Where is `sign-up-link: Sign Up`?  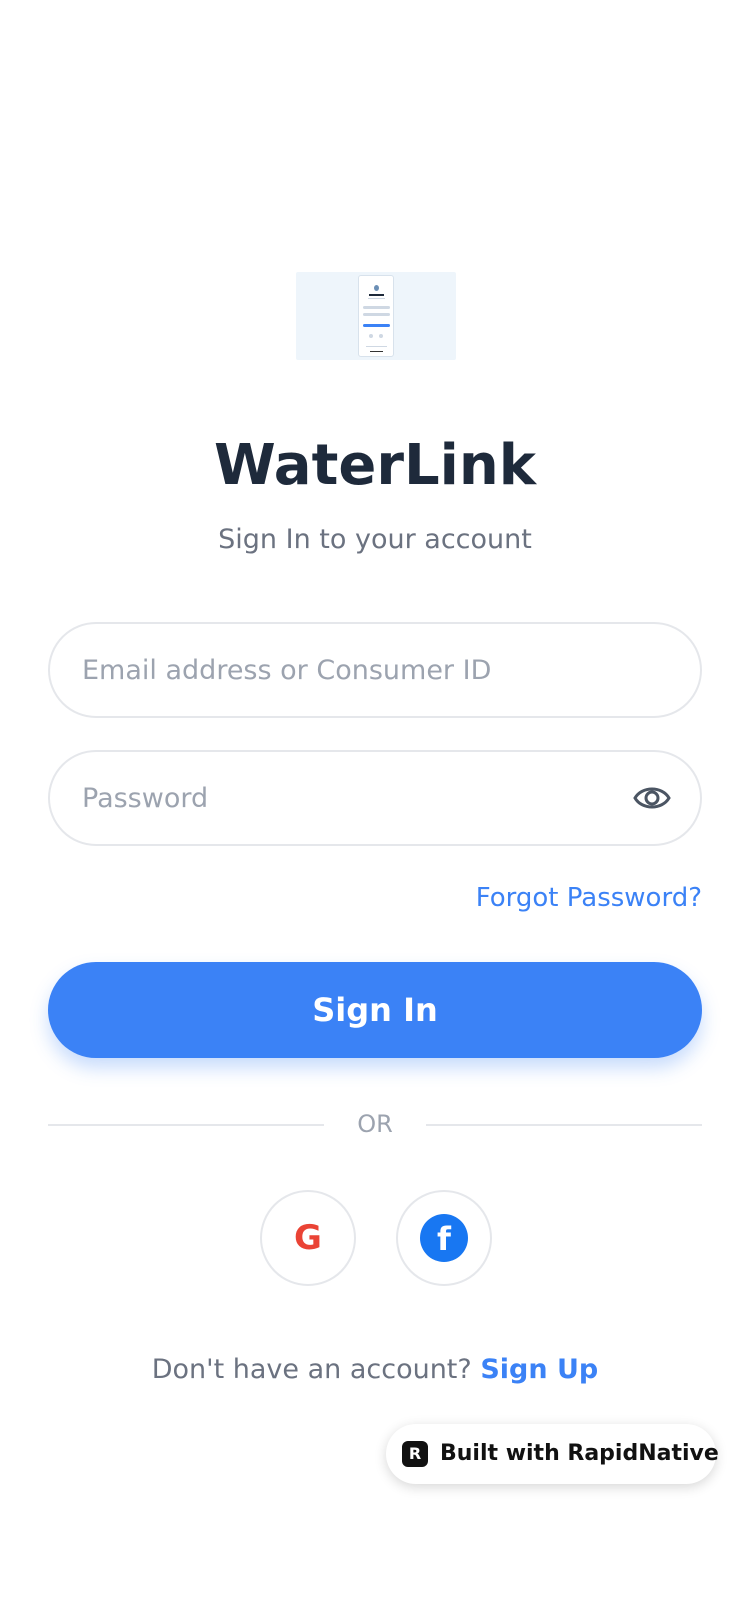
sign-up-link: Sign Up is located at coordinates (539, 1369).